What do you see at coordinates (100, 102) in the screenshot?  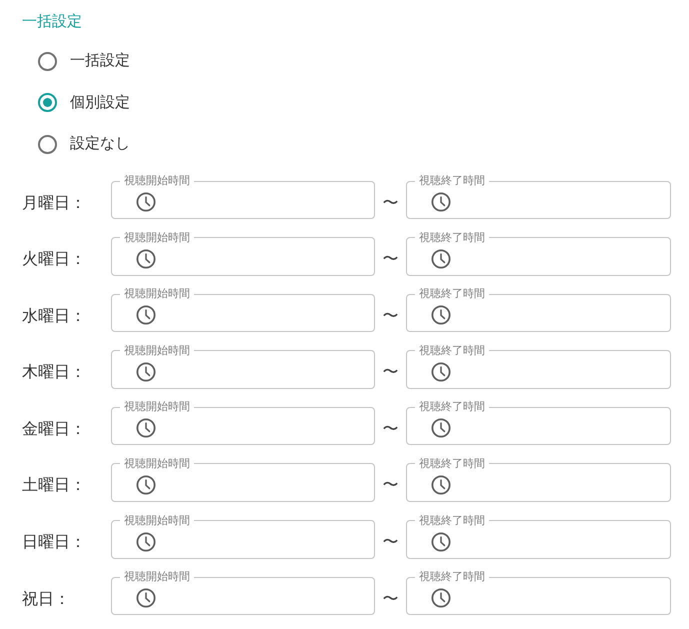 I see `option-label: 個別設定` at bounding box center [100, 102].